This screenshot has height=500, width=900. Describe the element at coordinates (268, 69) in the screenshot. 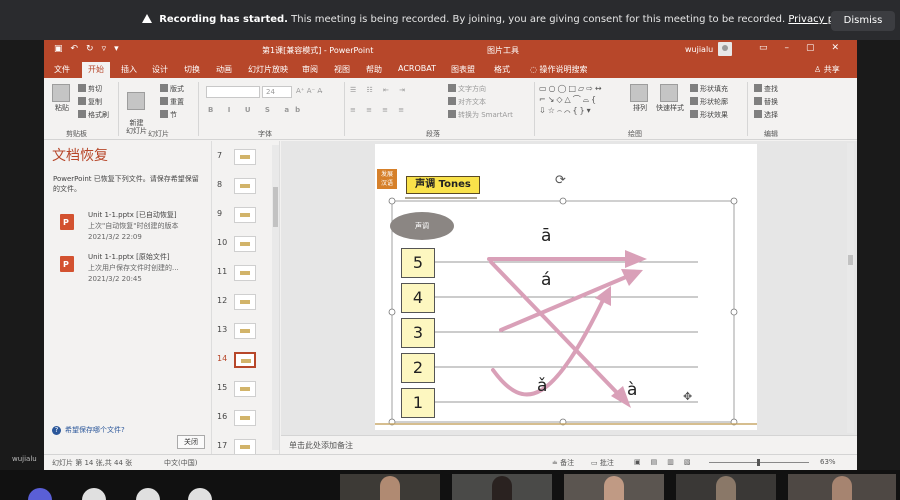

I see `tab-slideshow: 幻灯片放映` at that location.